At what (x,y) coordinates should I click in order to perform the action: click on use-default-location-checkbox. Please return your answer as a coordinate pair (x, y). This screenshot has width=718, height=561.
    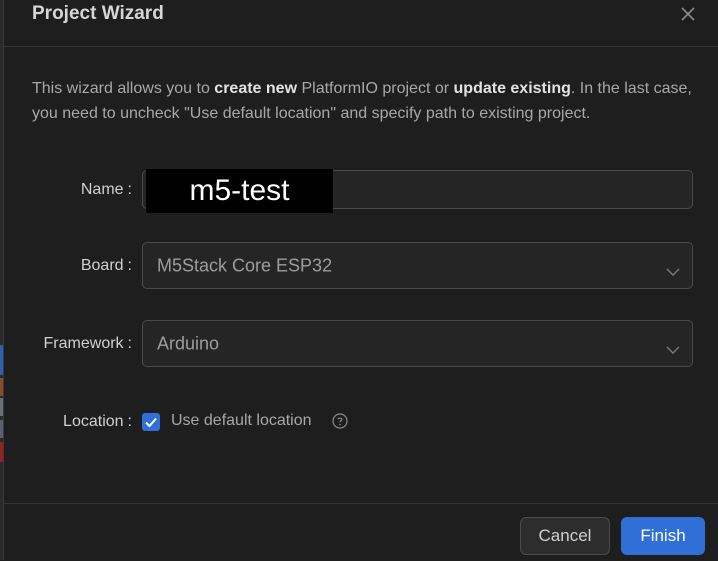
    Looking at the image, I should click on (151, 422).